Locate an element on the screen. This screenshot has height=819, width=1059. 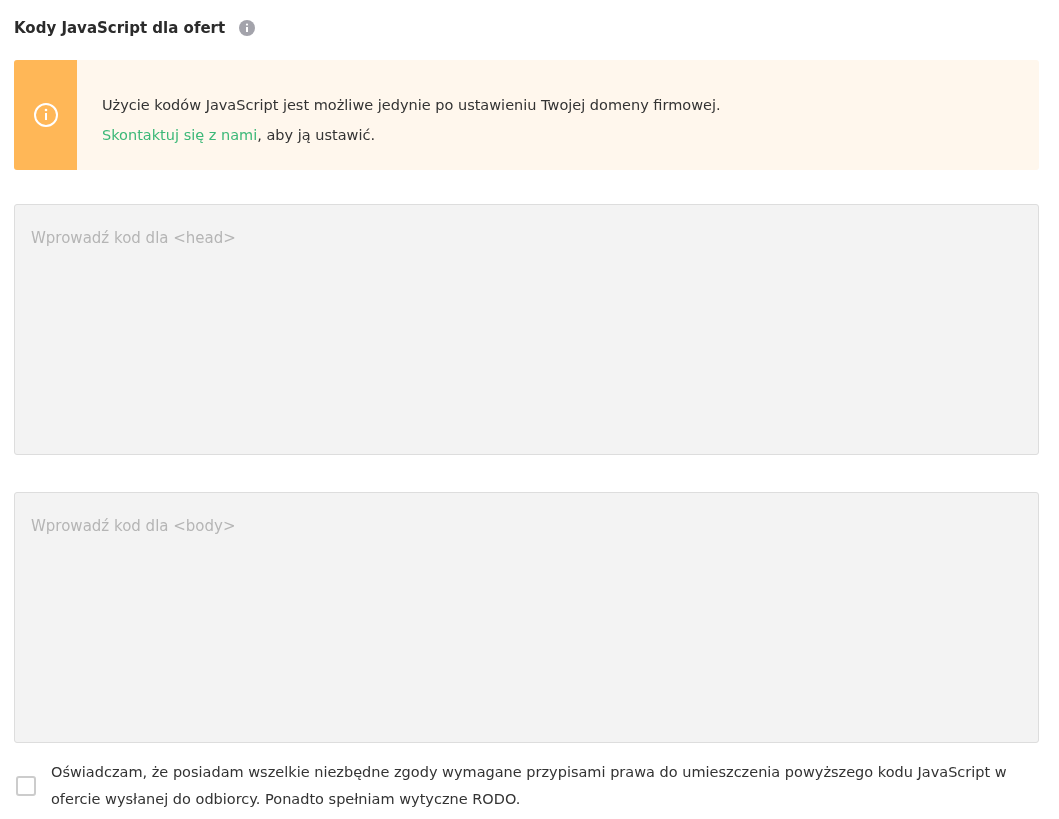
consent-checkbox is located at coordinates (26, 786).